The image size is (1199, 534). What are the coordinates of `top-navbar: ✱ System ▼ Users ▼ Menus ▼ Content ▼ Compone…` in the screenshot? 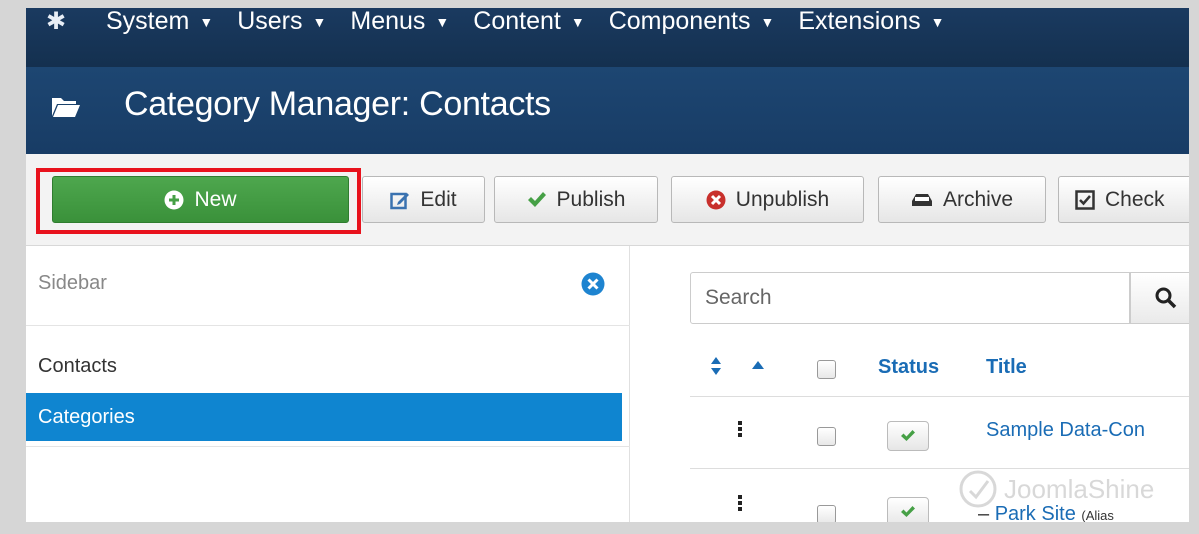 It's located at (607, 37).